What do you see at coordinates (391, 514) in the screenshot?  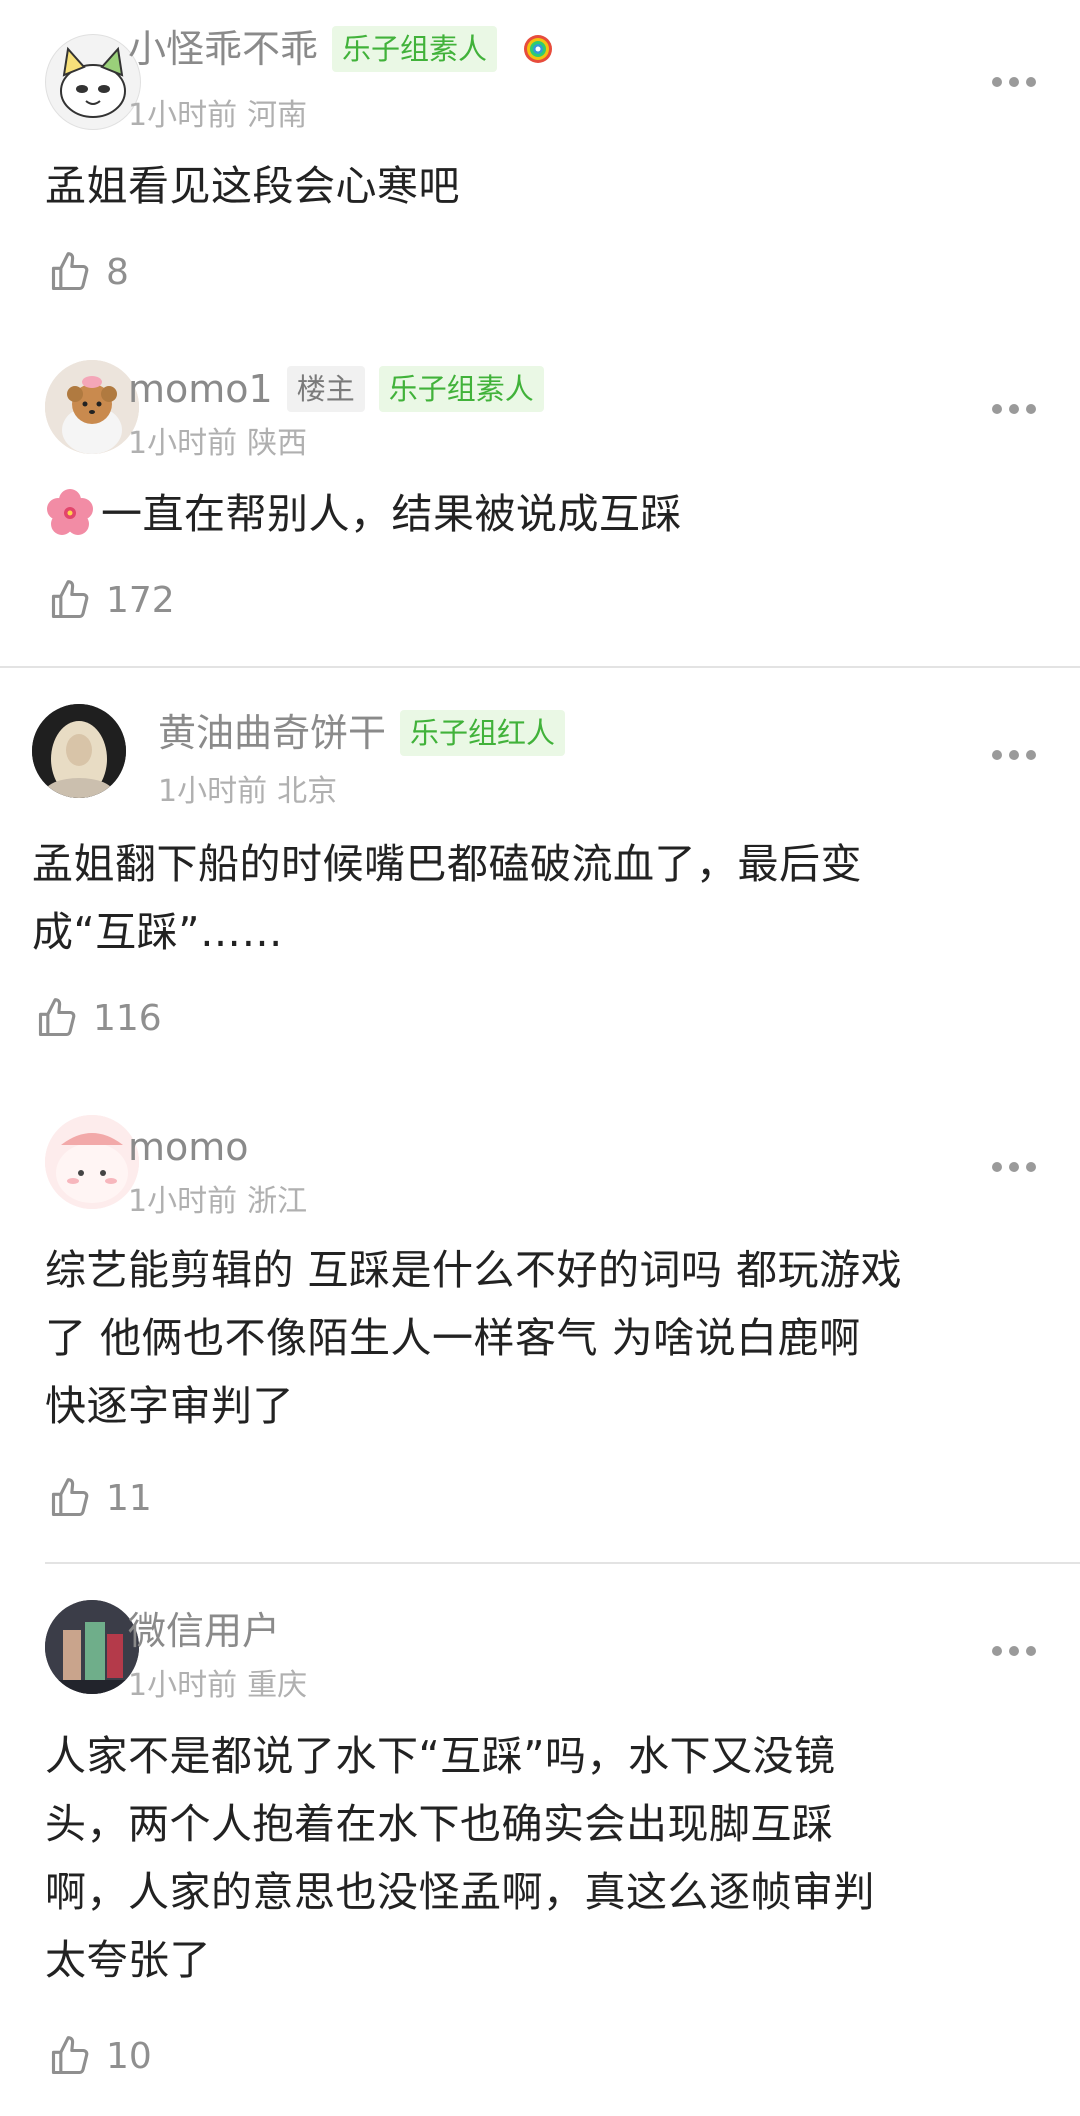 I see `comment-text-content: 一直在帮别人，结果被说成互踩` at bounding box center [391, 514].